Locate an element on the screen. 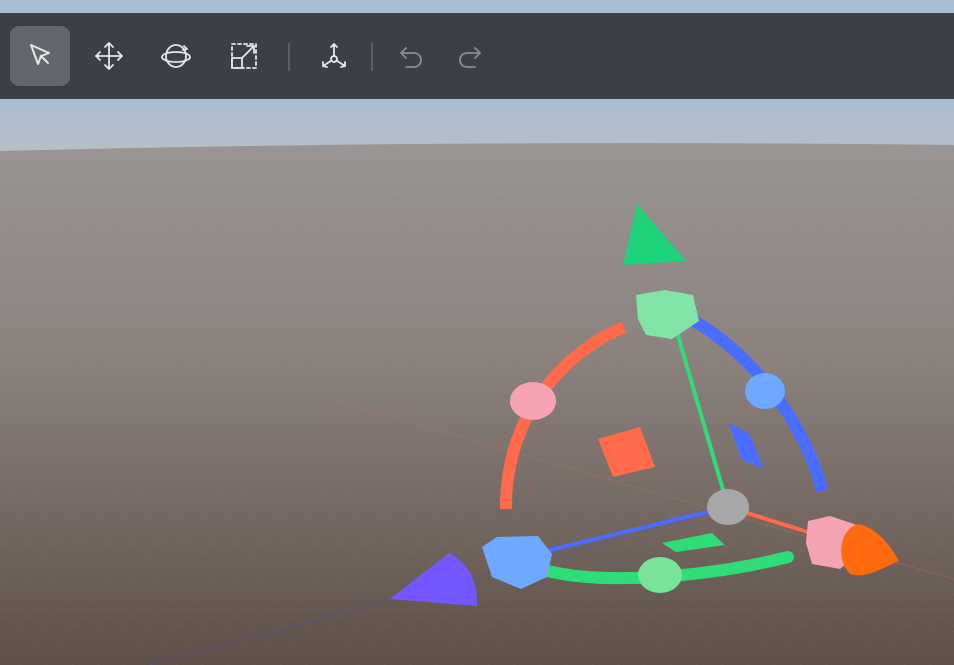 This screenshot has width=954, height=665. axis-gizmo-tool-button is located at coordinates (334, 56).